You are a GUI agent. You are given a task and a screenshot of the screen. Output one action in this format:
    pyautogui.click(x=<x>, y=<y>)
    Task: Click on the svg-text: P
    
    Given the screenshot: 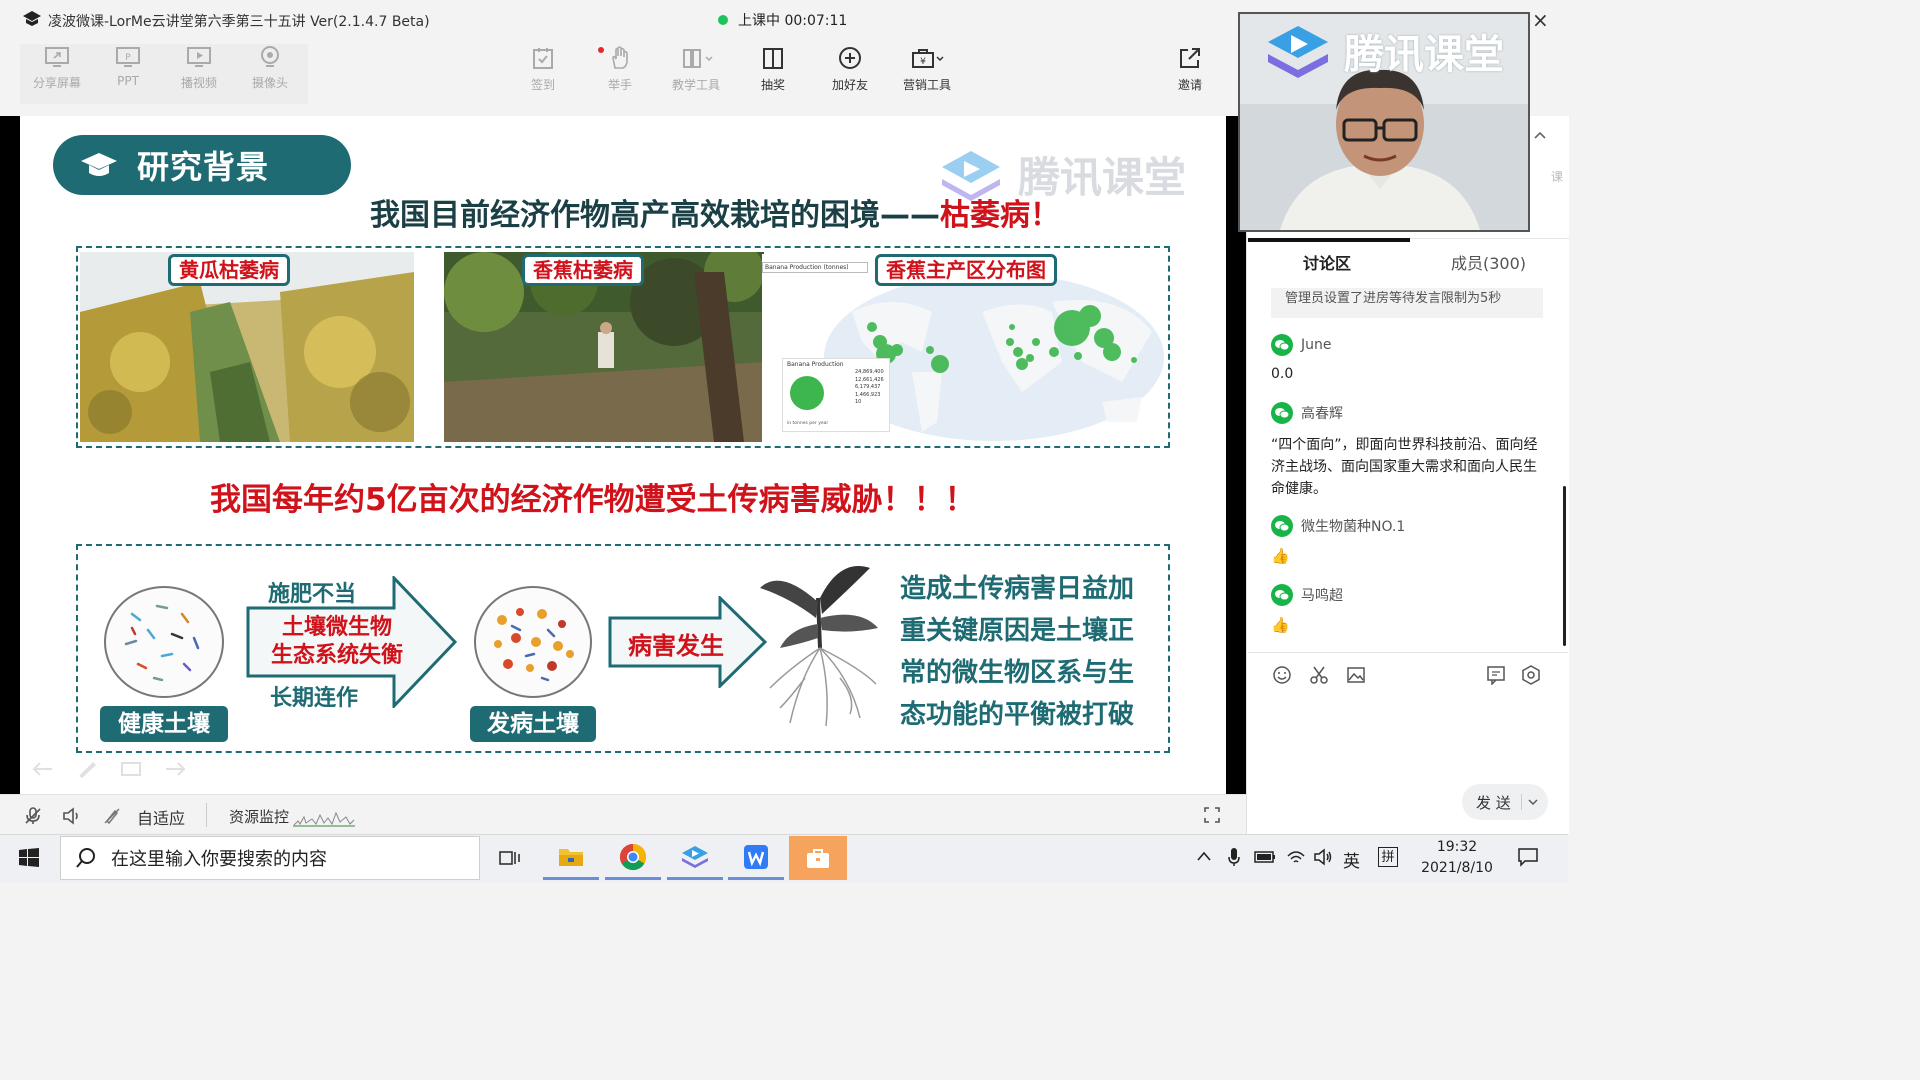 What is the action you would take?
    pyautogui.click(x=128, y=58)
    